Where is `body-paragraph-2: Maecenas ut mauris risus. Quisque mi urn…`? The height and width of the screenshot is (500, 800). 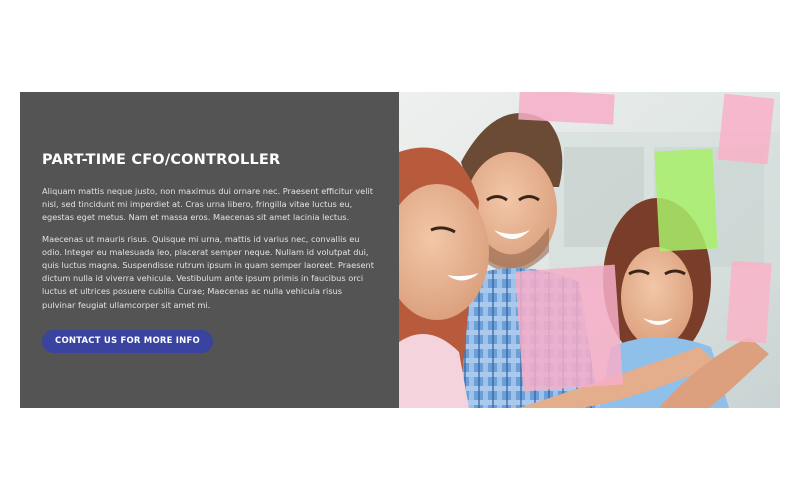 body-paragraph-2: Maecenas ut mauris risus. Quisque mi urn… is located at coordinates (208, 271).